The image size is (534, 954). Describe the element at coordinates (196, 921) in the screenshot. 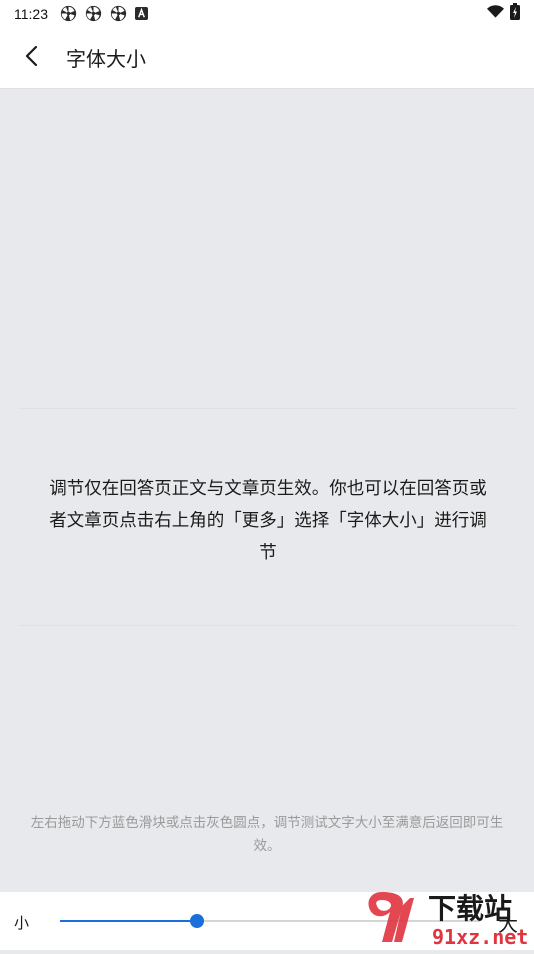

I see `slider-thumb` at that location.